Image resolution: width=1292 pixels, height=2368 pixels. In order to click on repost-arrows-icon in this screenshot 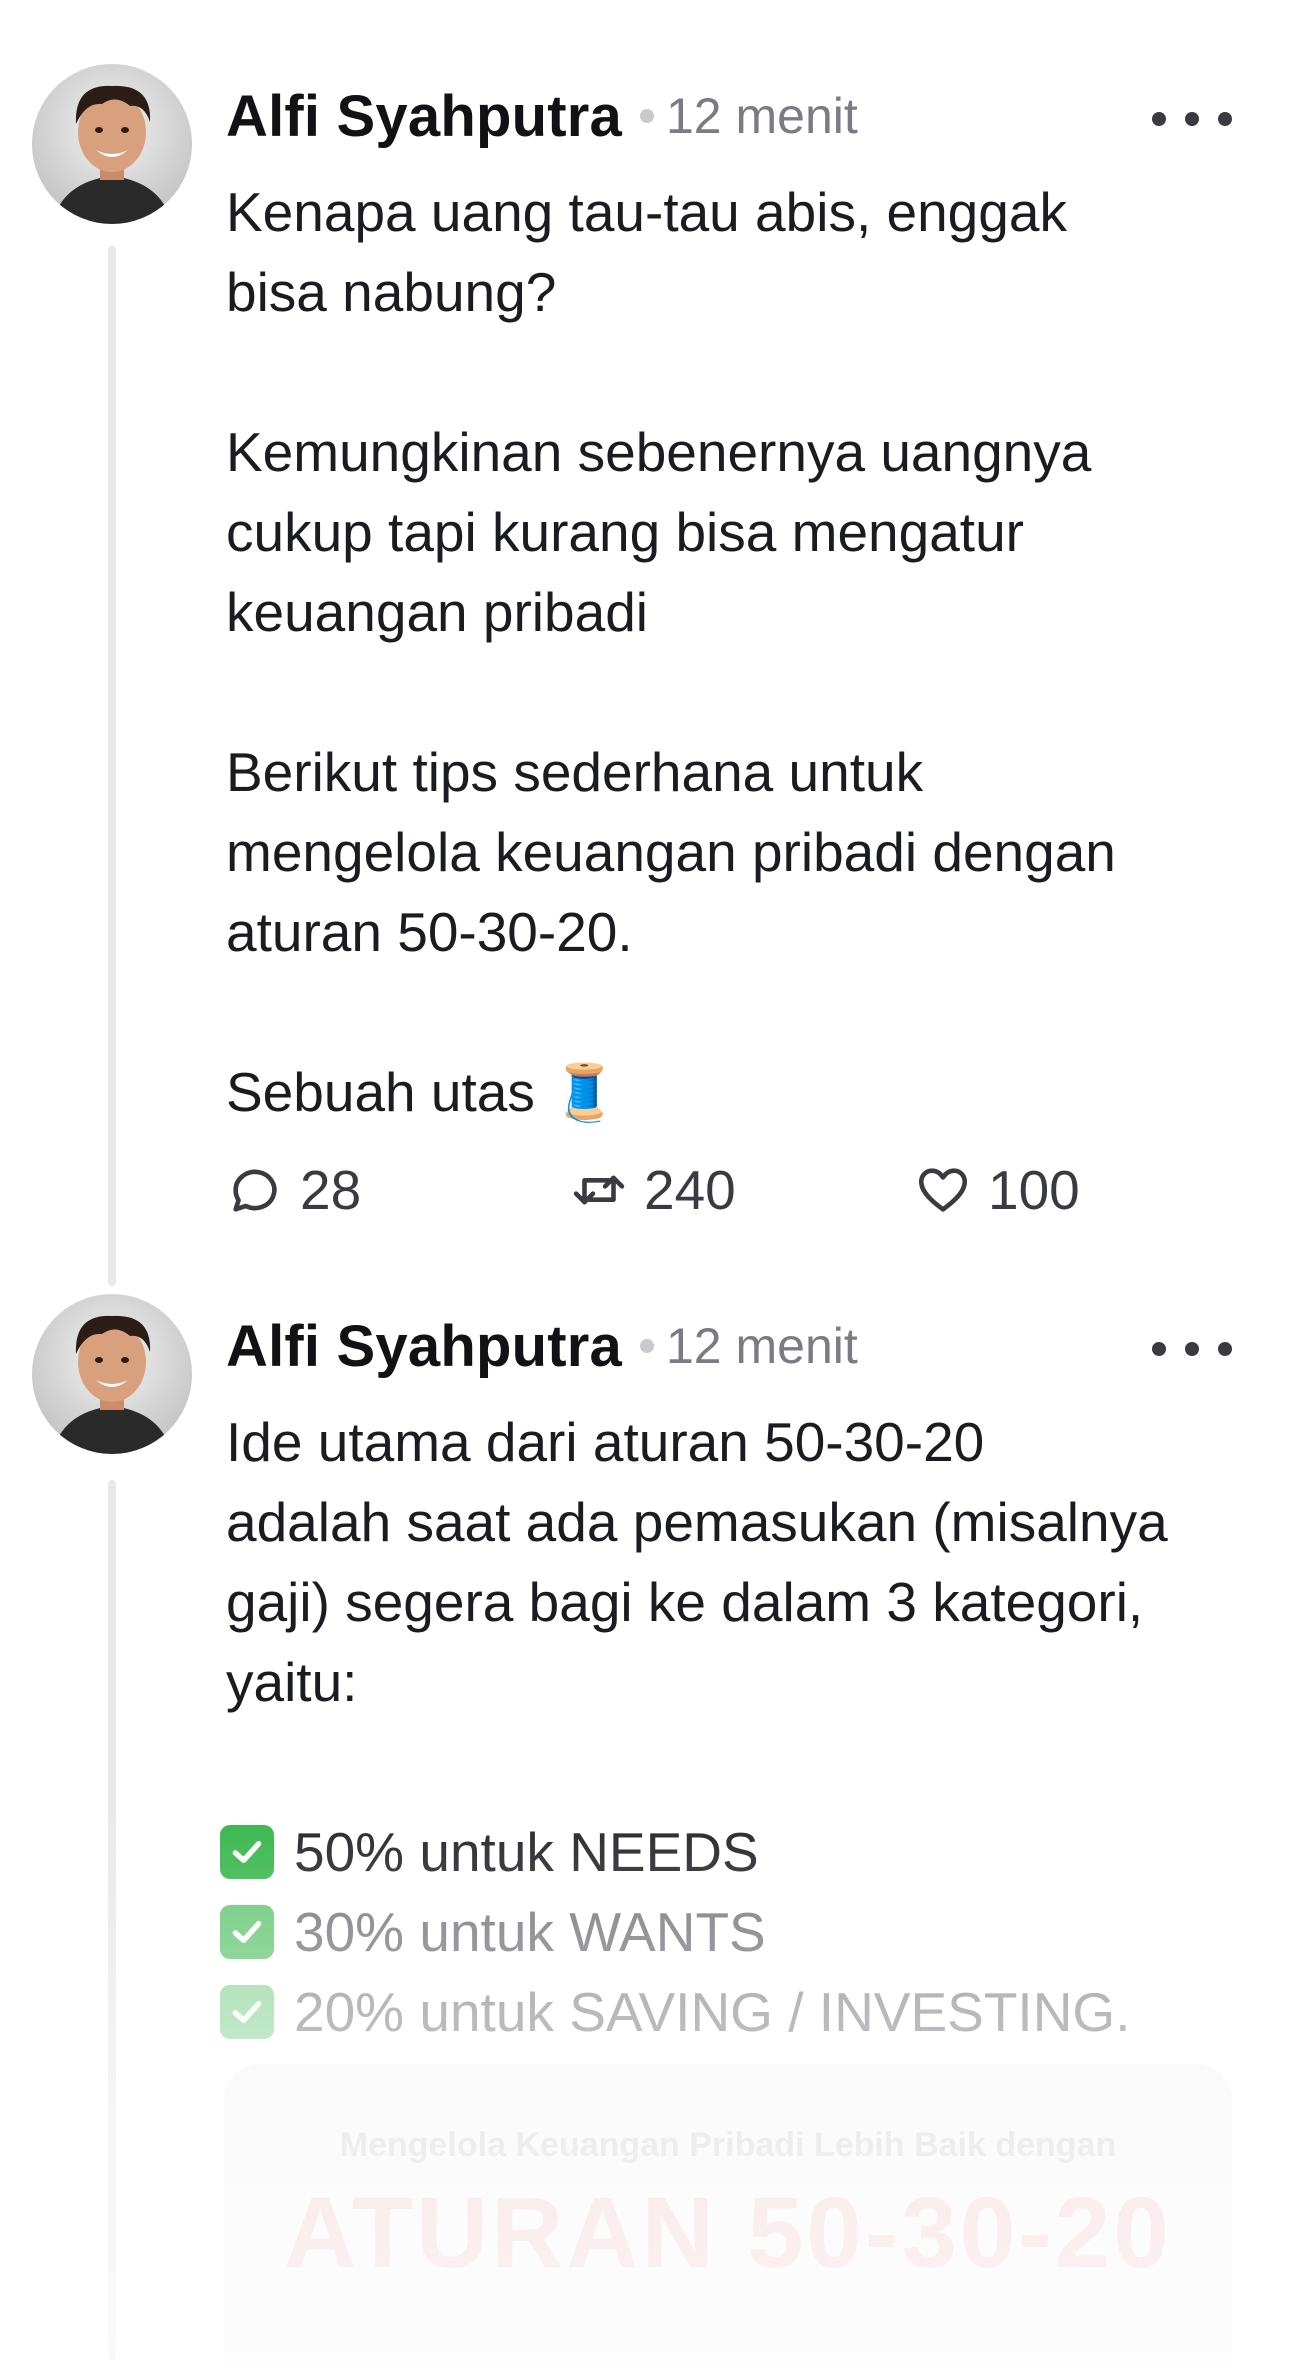, I will do `click(599, 1190)`.